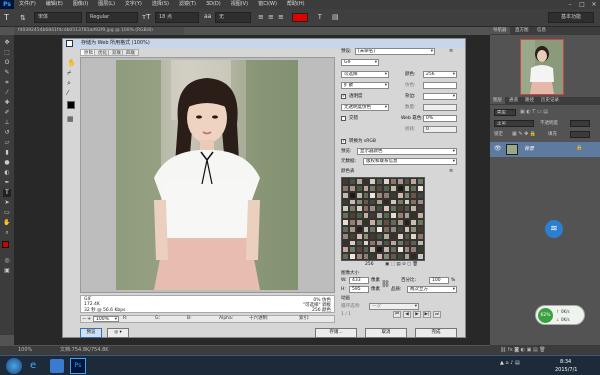  What do you see at coordinates (359, 289) in the screenshot?
I see `height-input: 595` at bounding box center [359, 289].